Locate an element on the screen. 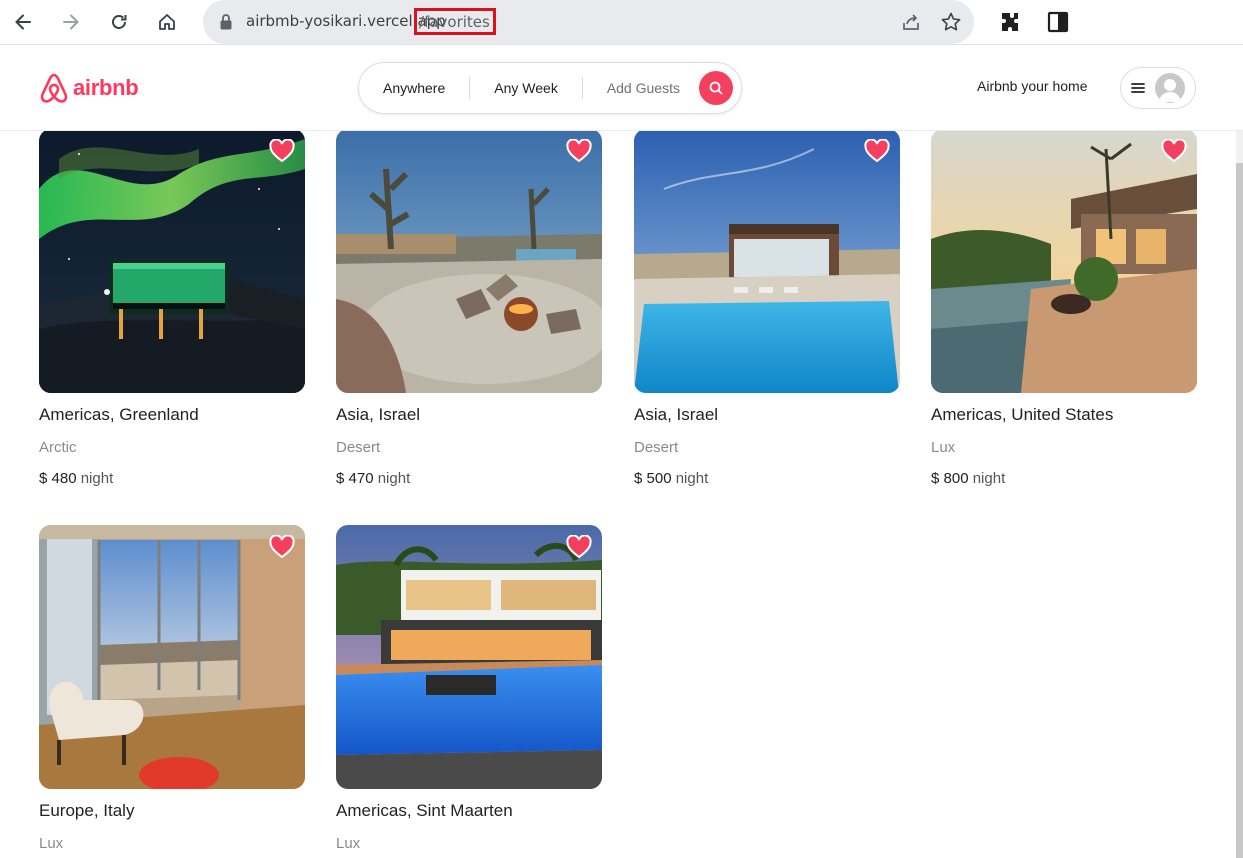 The height and width of the screenshot is (858, 1243). arrow-right-icon is located at coordinates (71, 22).